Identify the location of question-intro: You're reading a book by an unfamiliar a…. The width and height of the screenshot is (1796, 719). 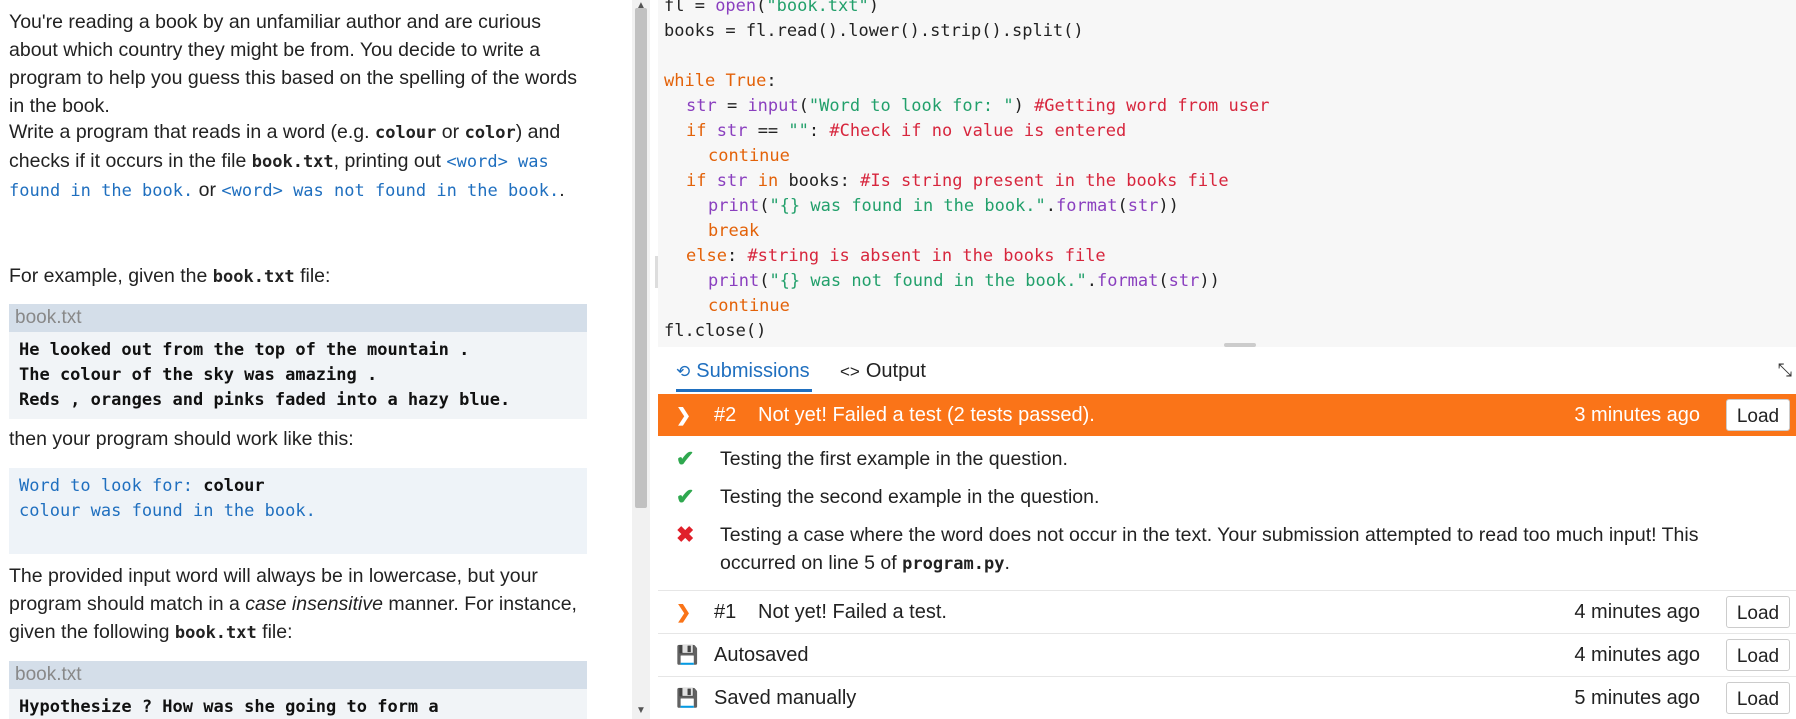
(293, 64).